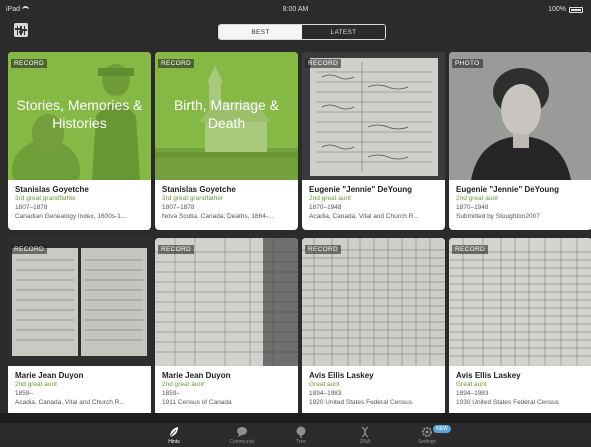  Describe the element at coordinates (173, 432) in the screenshot. I see `leaf-icon` at that location.